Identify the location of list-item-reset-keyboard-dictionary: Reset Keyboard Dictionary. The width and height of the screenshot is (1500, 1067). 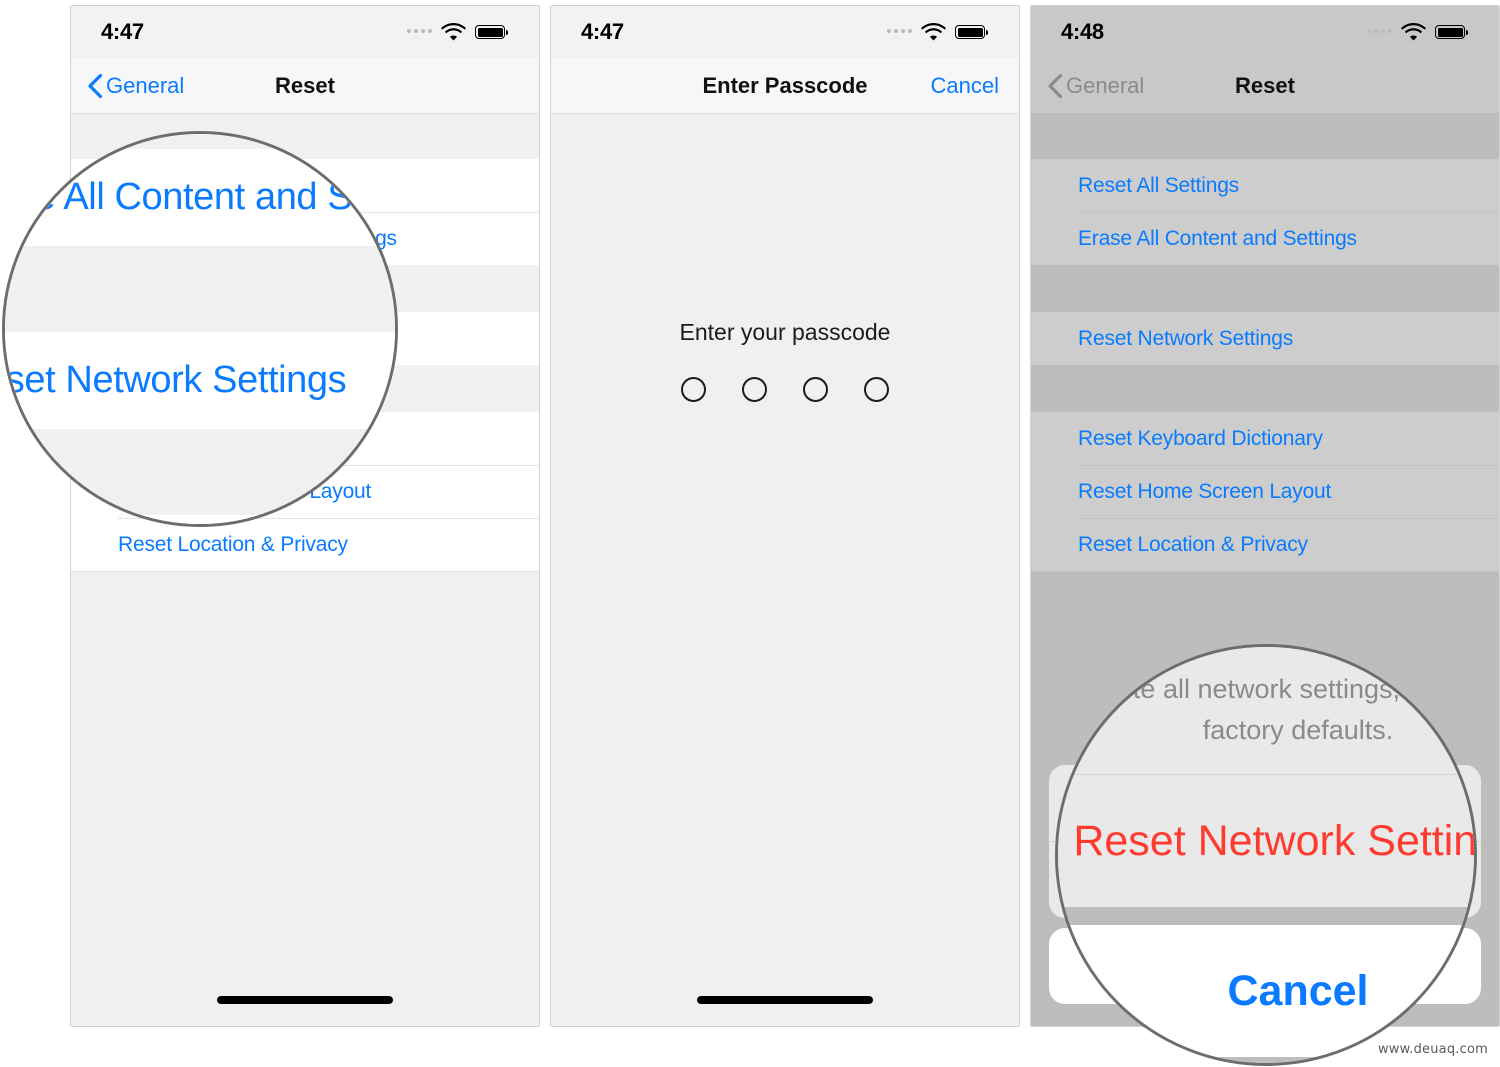
(1265, 438).